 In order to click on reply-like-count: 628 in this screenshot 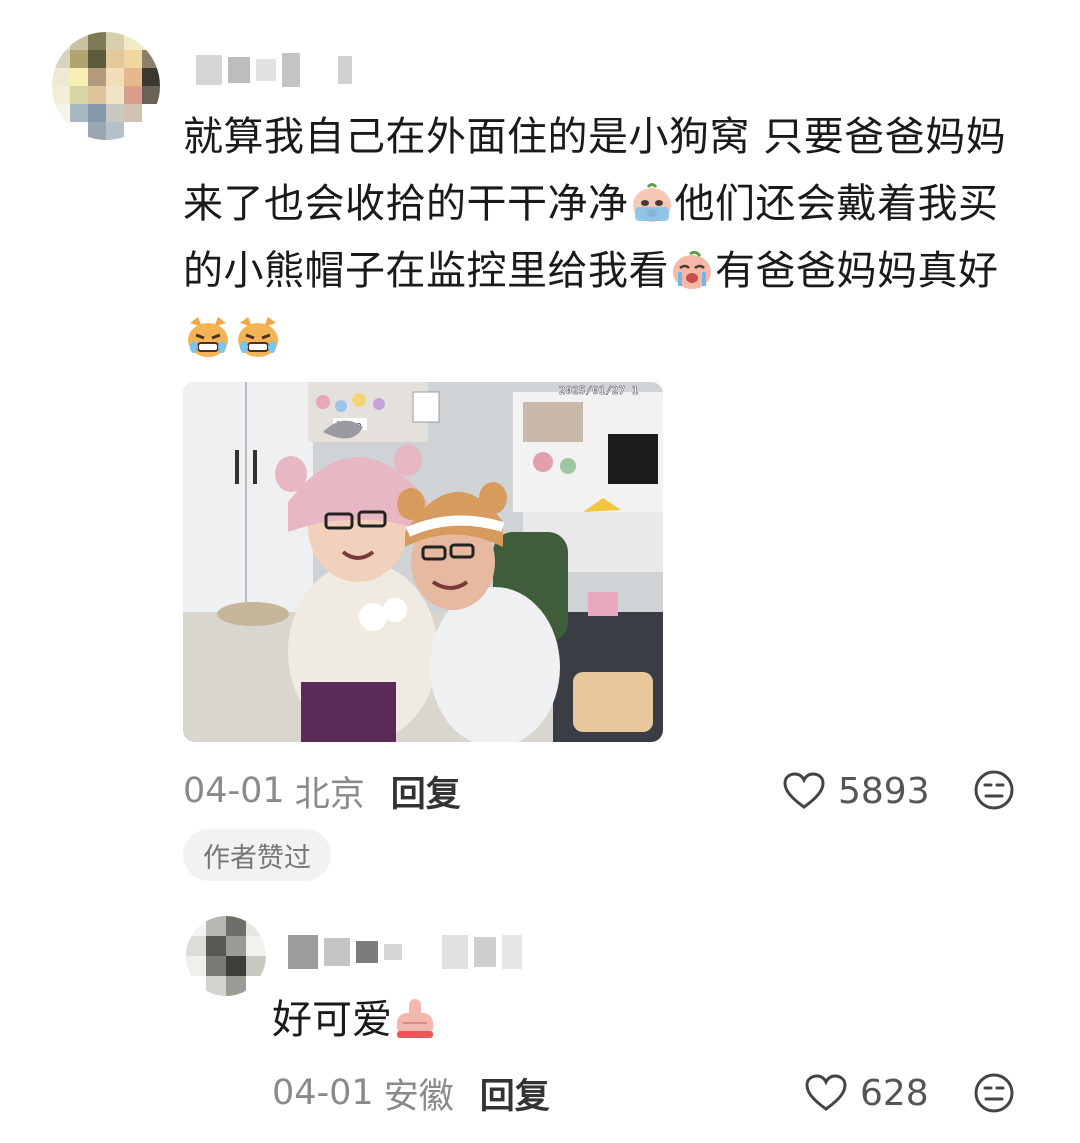, I will do `click(894, 1093)`.